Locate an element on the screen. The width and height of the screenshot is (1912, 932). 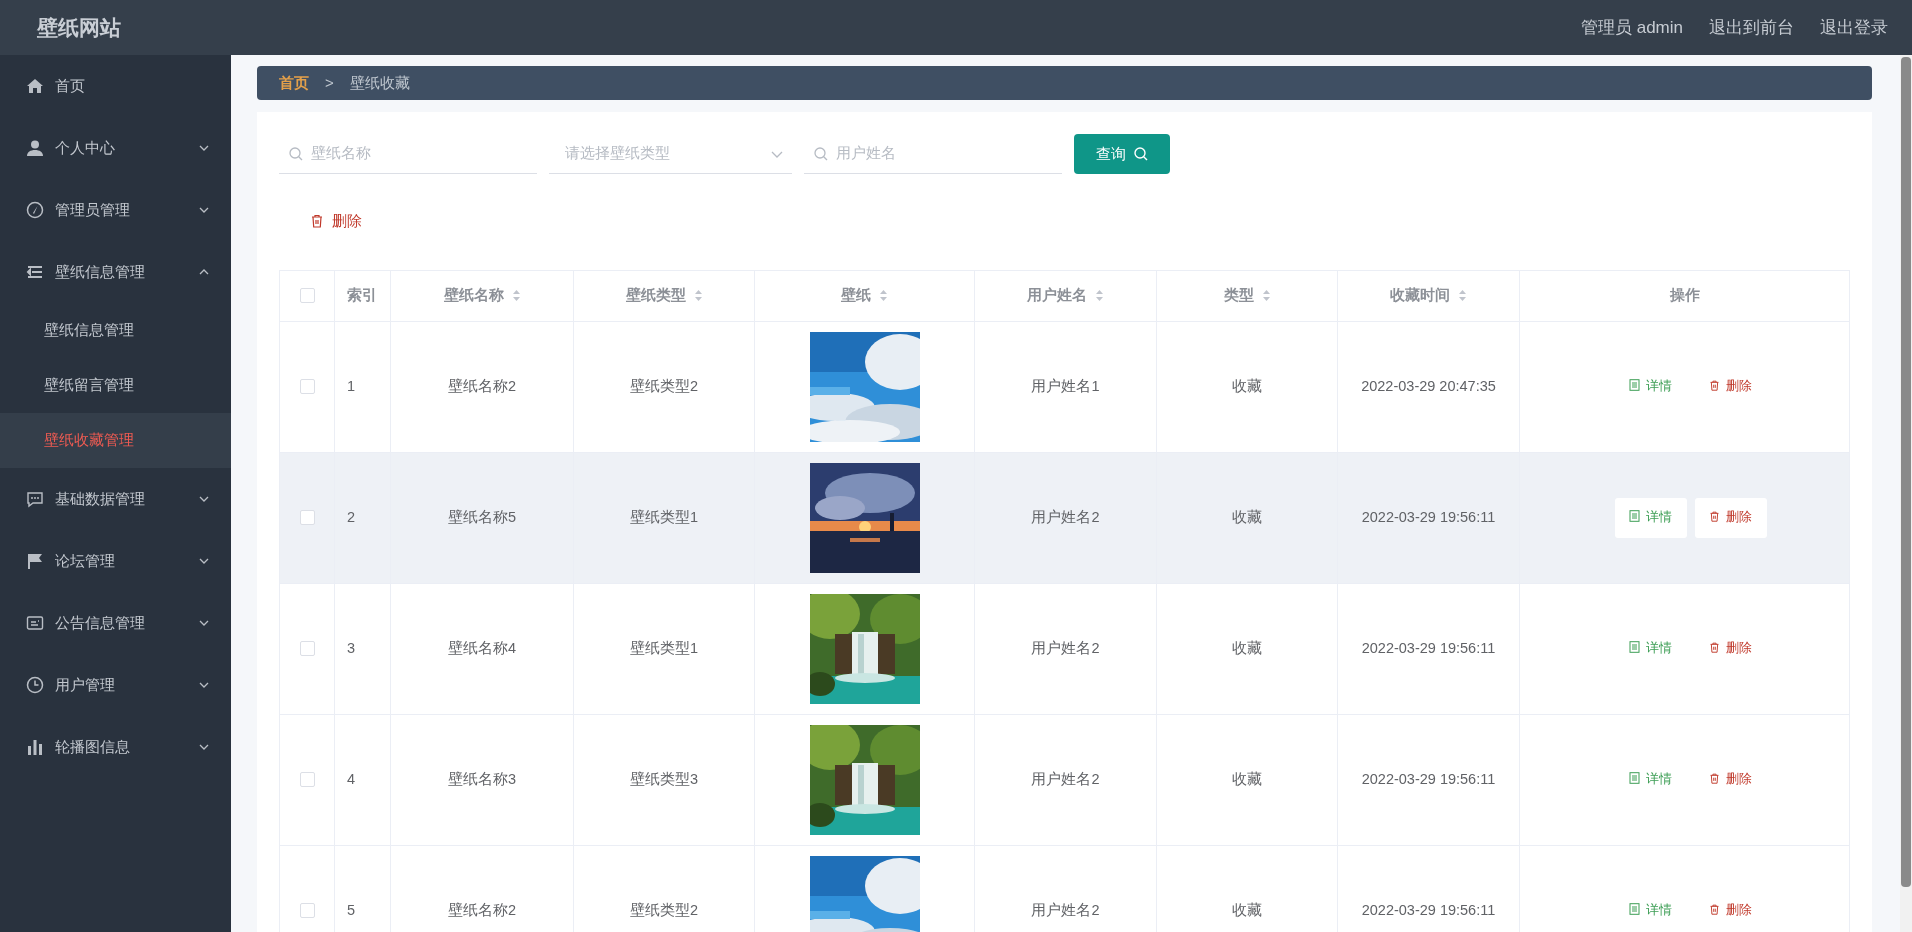
home-icon is located at coordinates (35, 86).